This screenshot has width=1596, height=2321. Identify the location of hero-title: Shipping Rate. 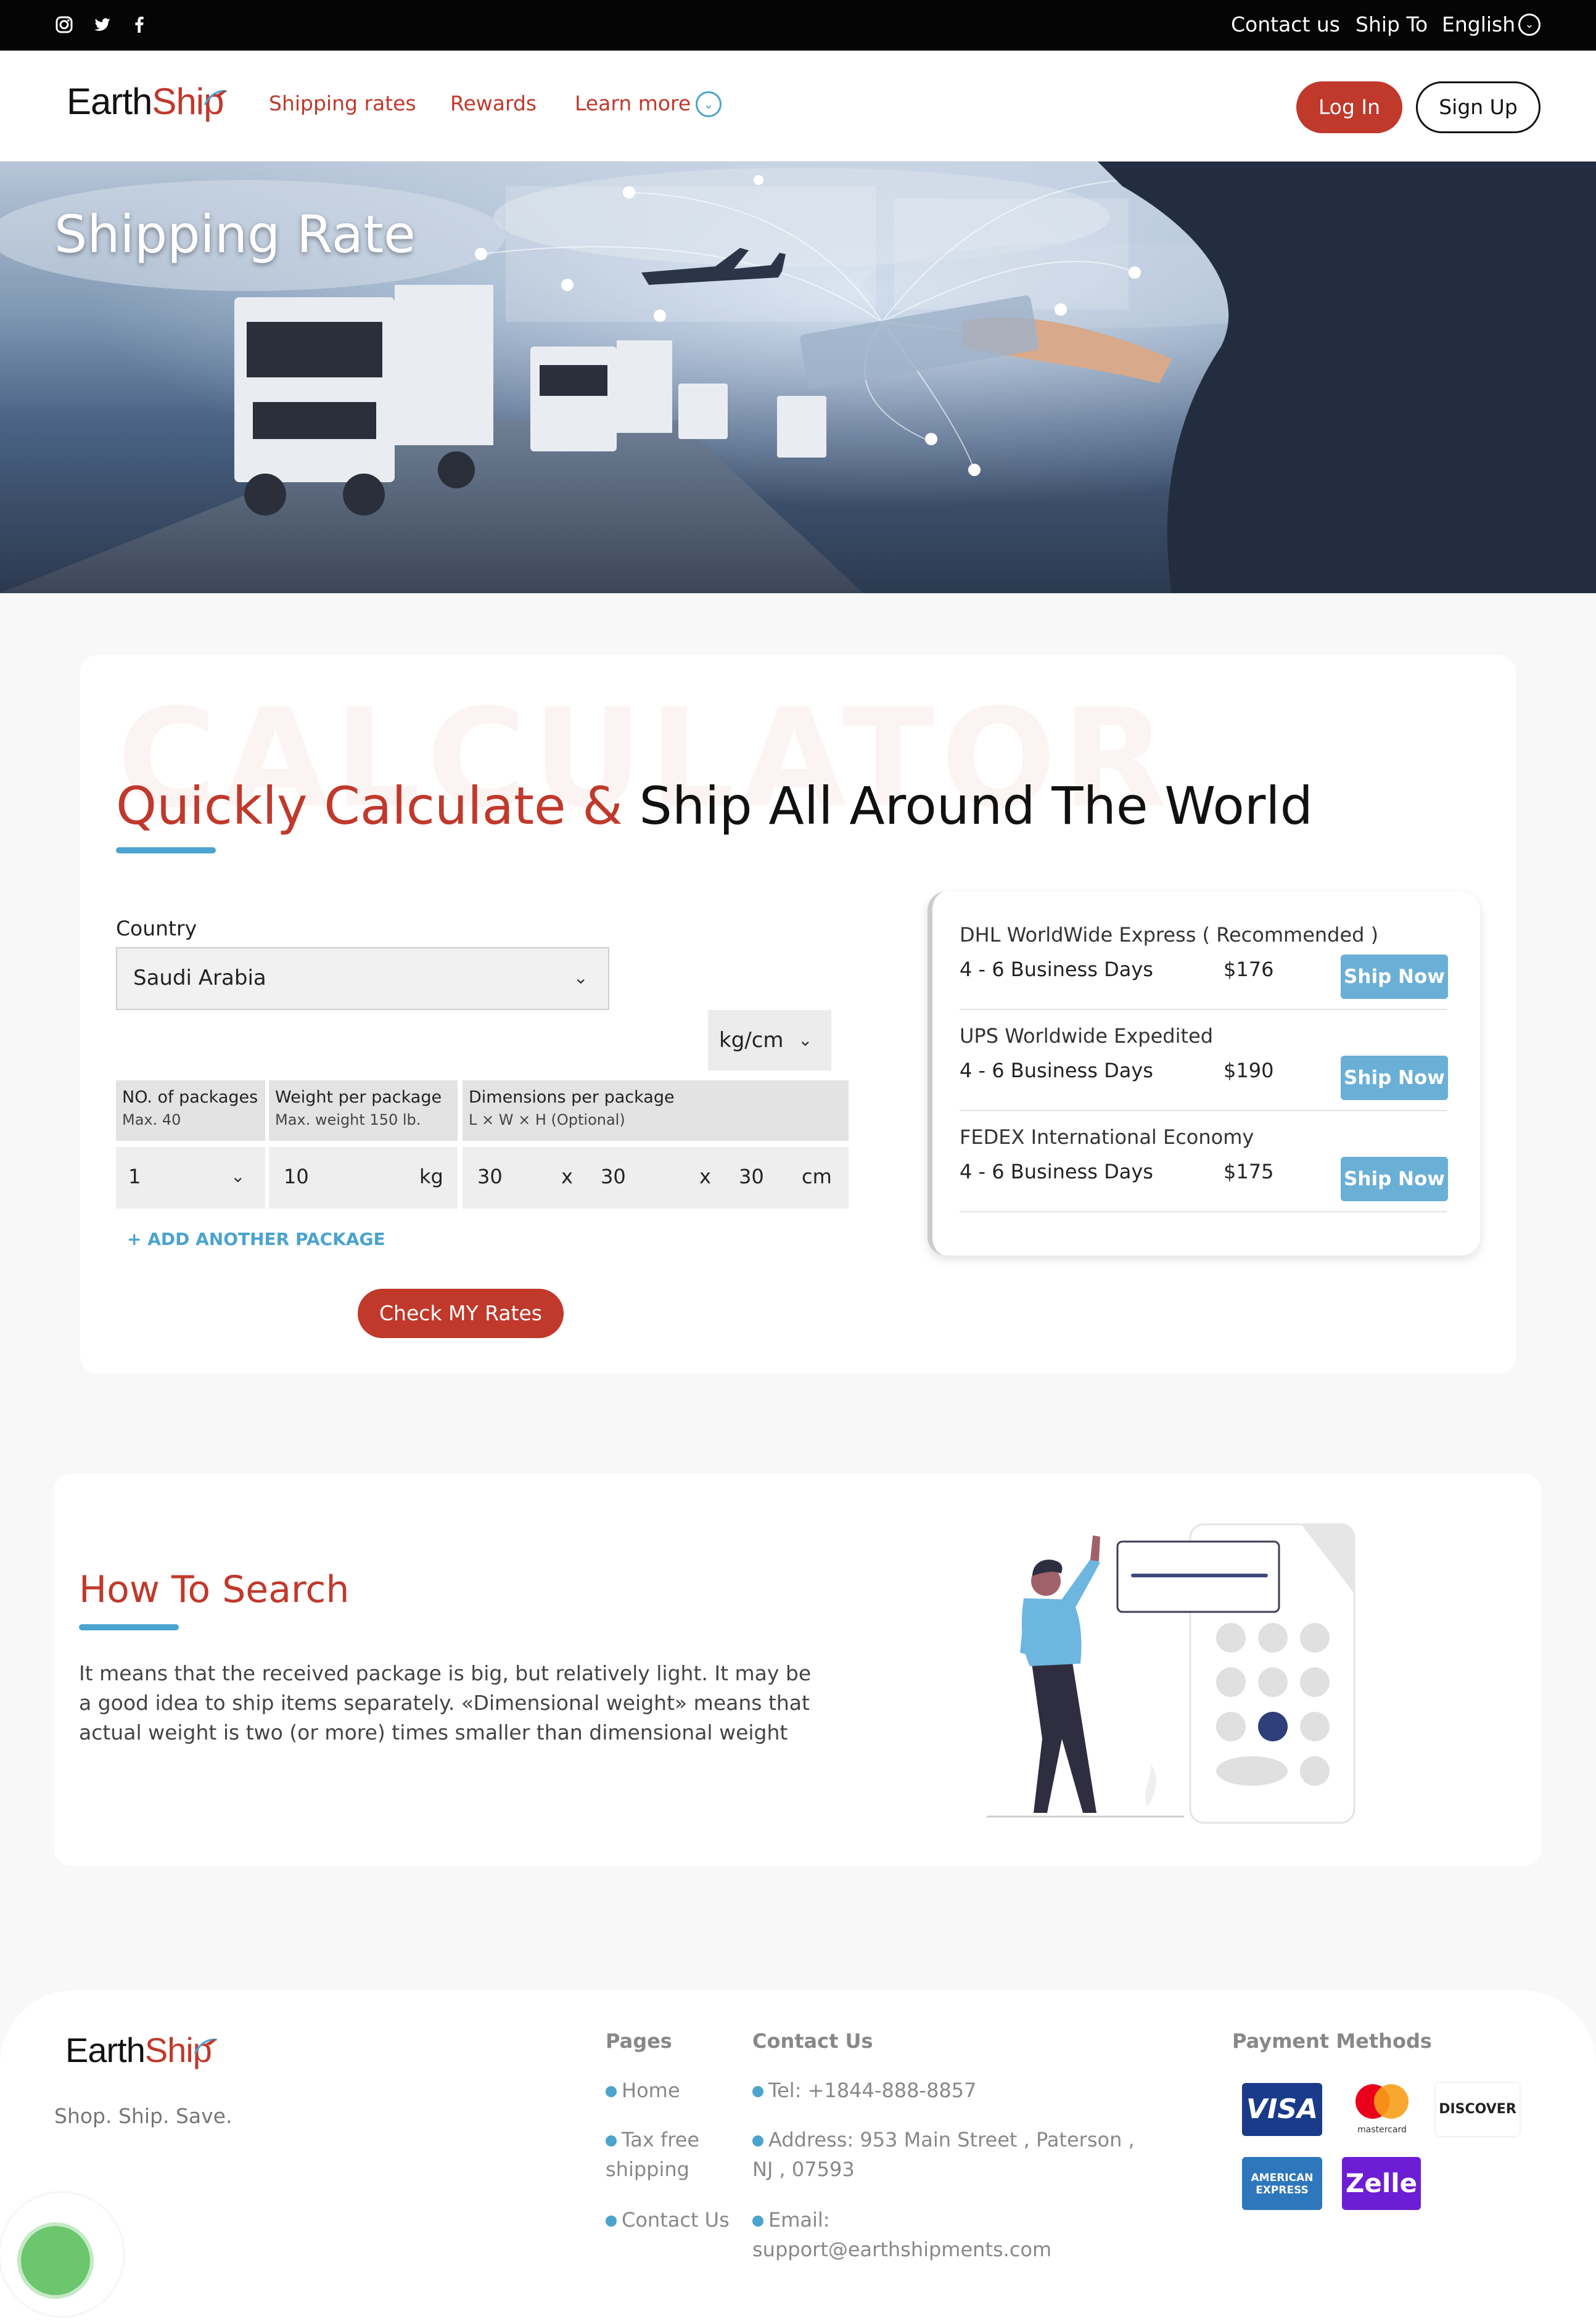
(235, 235).